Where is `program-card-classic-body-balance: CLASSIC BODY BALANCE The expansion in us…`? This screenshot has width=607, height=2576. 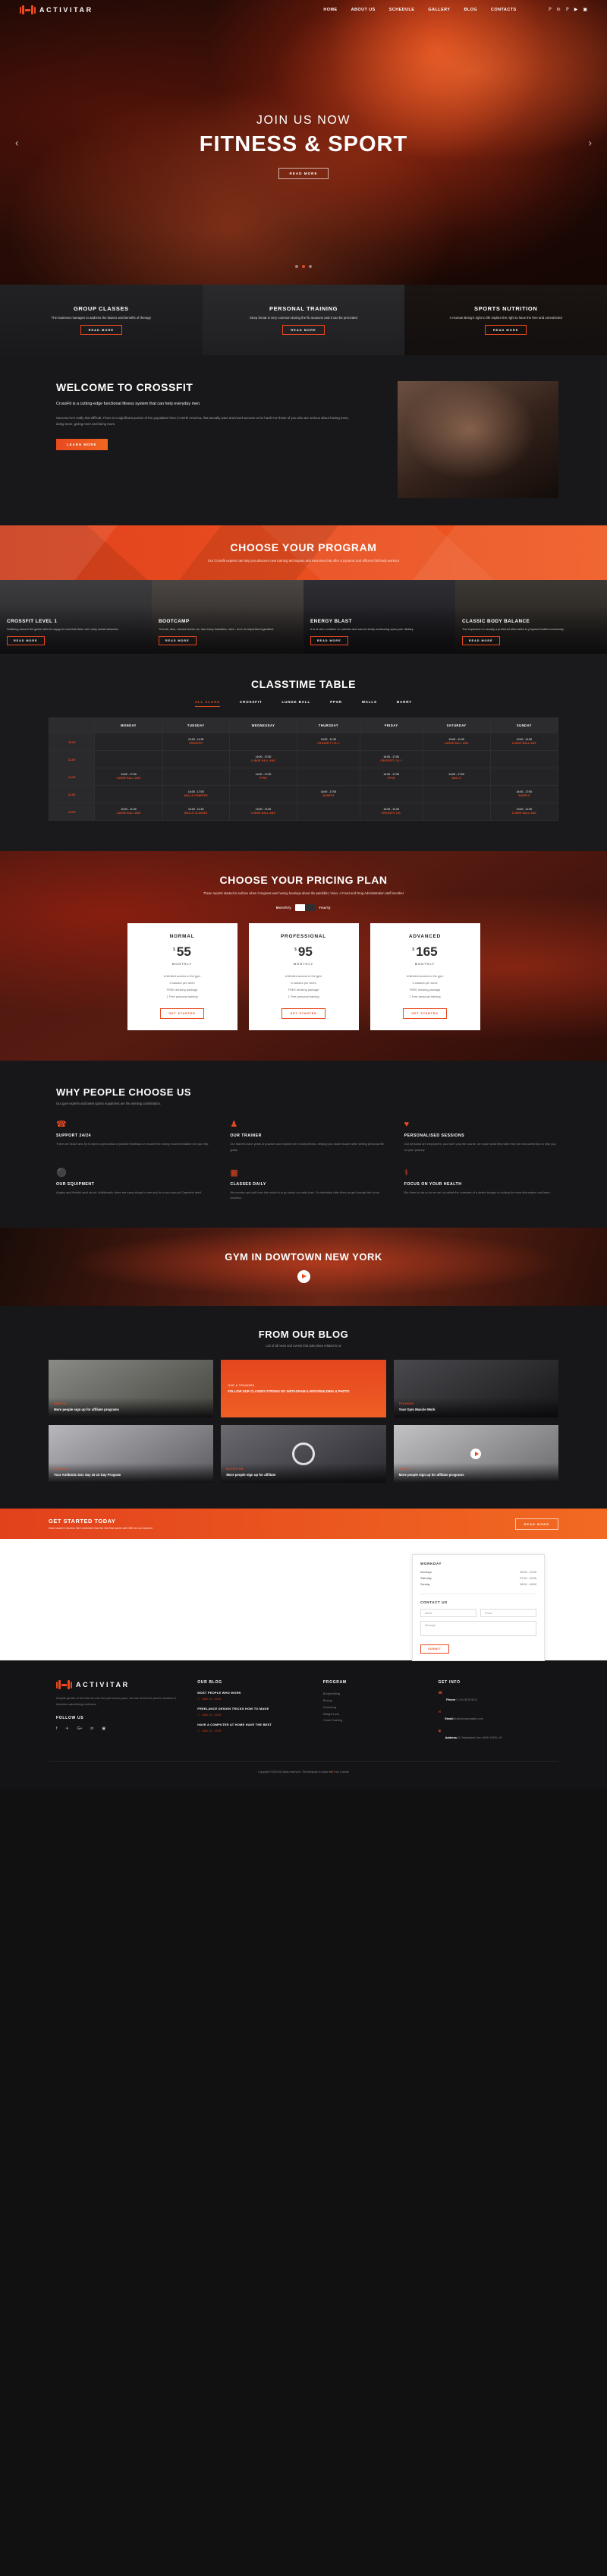 program-card-classic-body-balance: CLASSIC BODY BALANCE The expansion in us… is located at coordinates (531, 617).